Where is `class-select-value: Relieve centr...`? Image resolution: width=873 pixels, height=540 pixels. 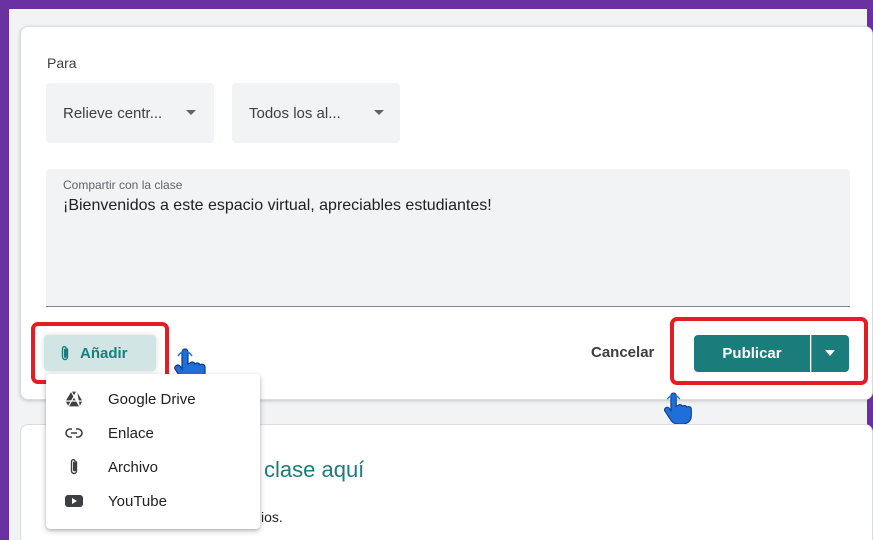 class-select-value: Relieve centr... is located at coordinates (113, 113).